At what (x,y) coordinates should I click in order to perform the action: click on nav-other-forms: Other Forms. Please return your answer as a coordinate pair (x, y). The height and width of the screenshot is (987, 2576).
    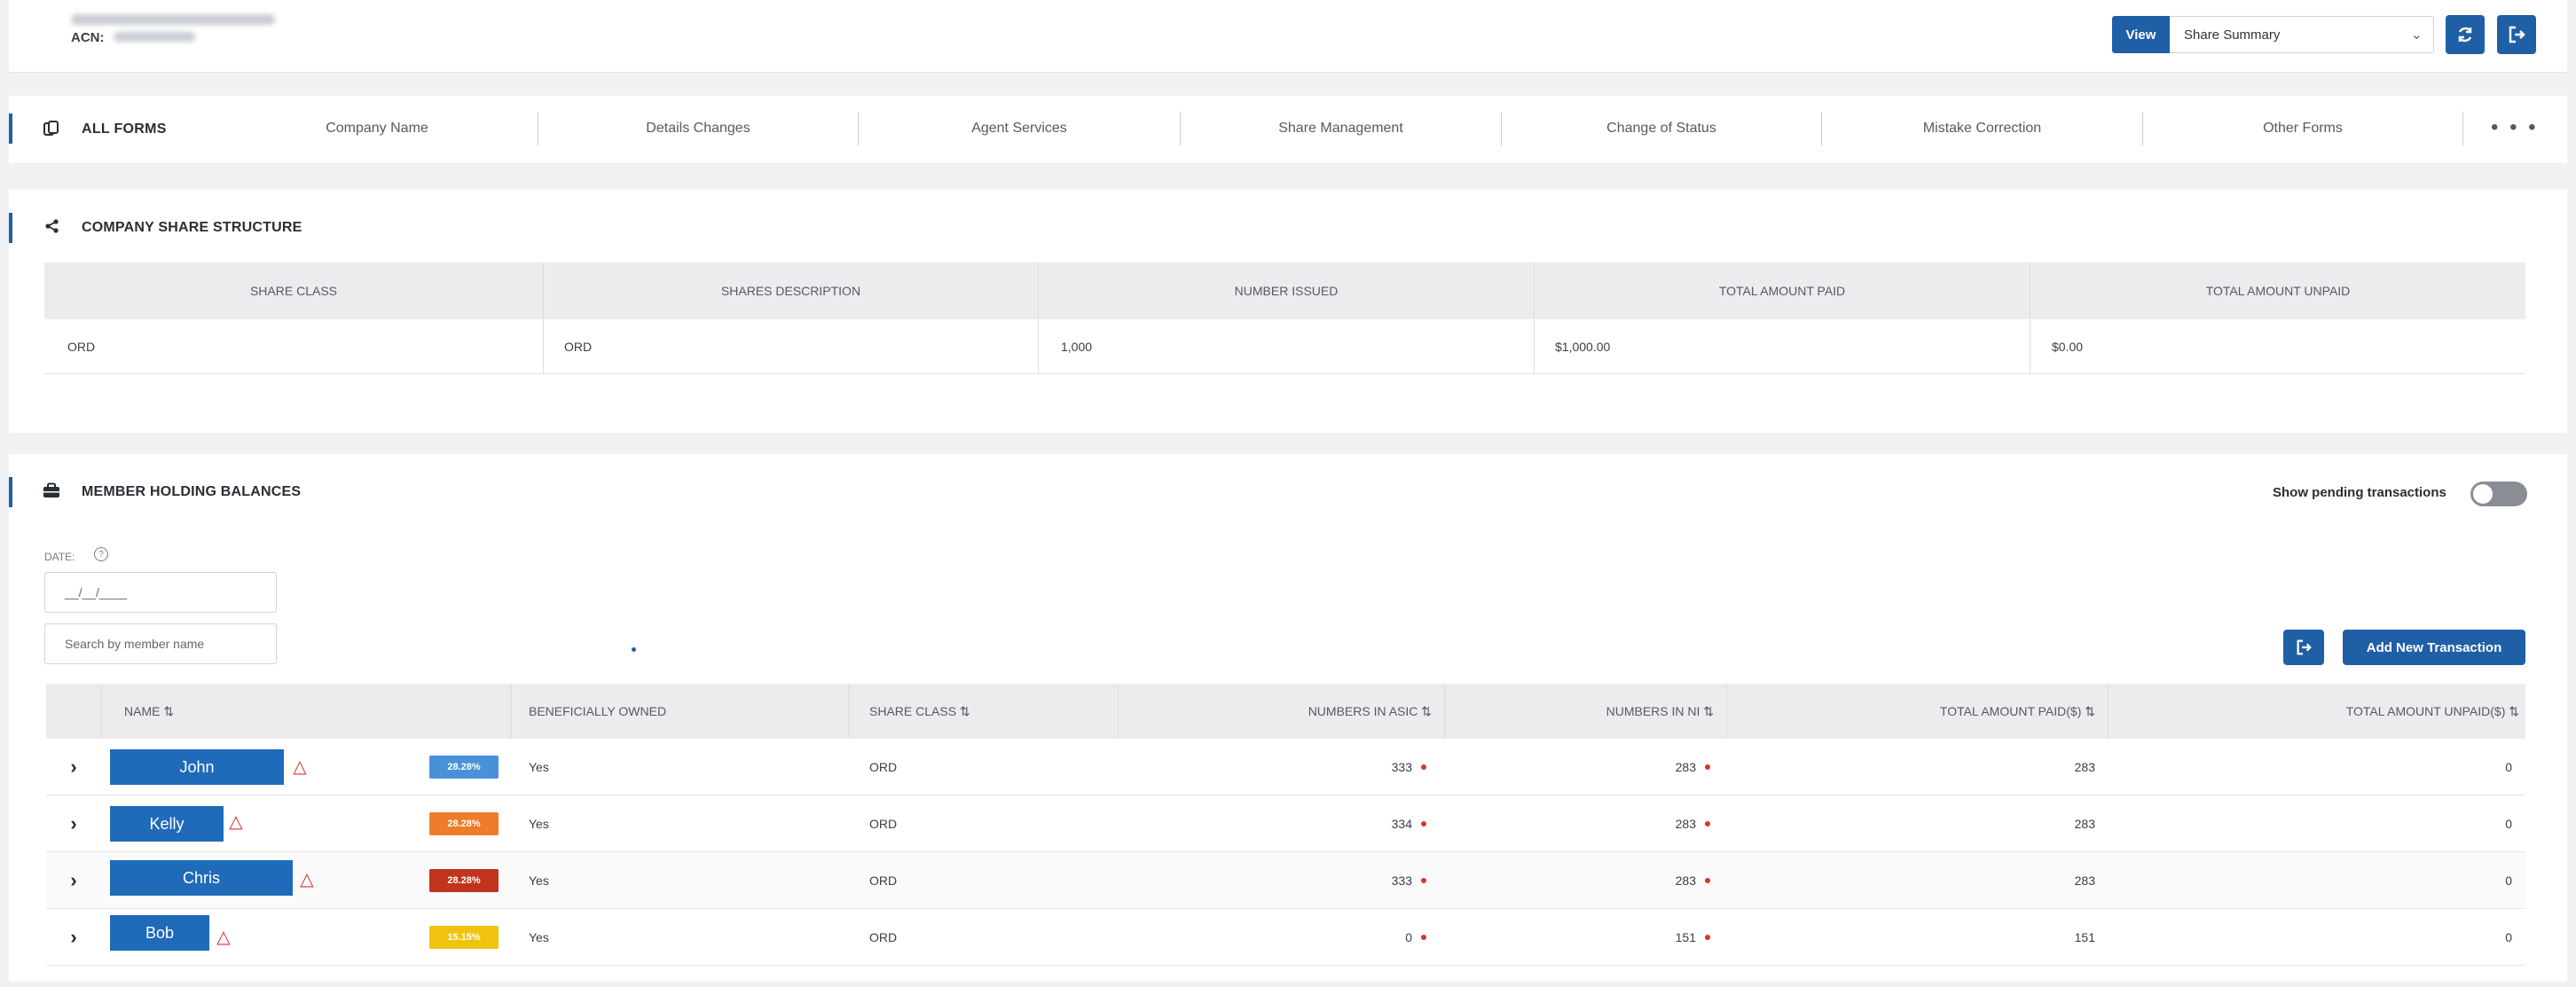
    Looking at the image, I should click on (2302, 128).